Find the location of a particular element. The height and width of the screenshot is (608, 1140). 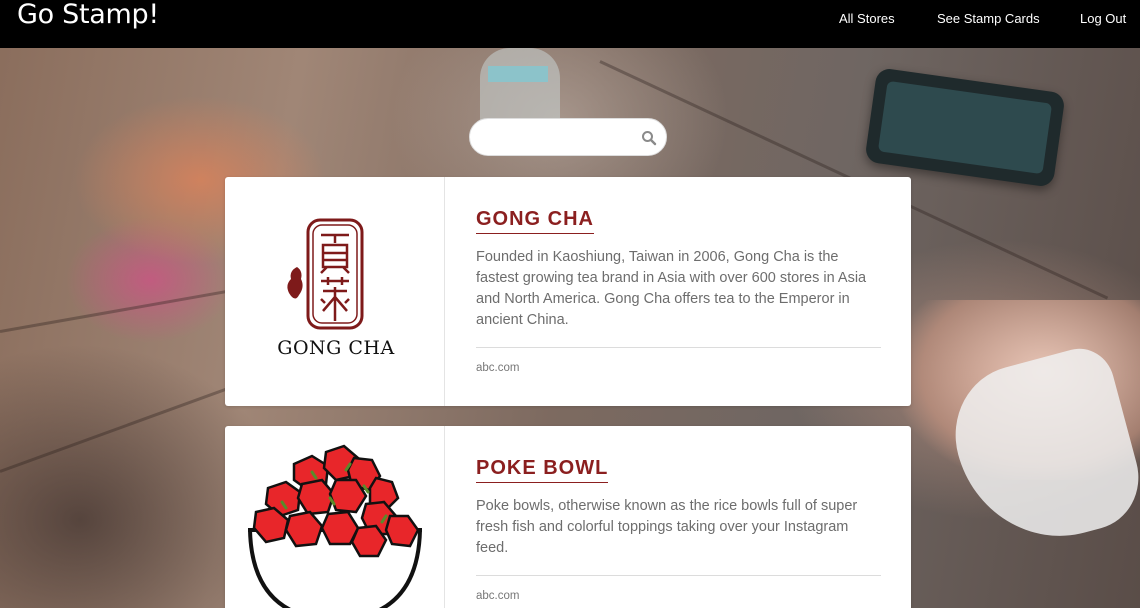

store-name: POKE BOWL is located at coordinates (542, 470).